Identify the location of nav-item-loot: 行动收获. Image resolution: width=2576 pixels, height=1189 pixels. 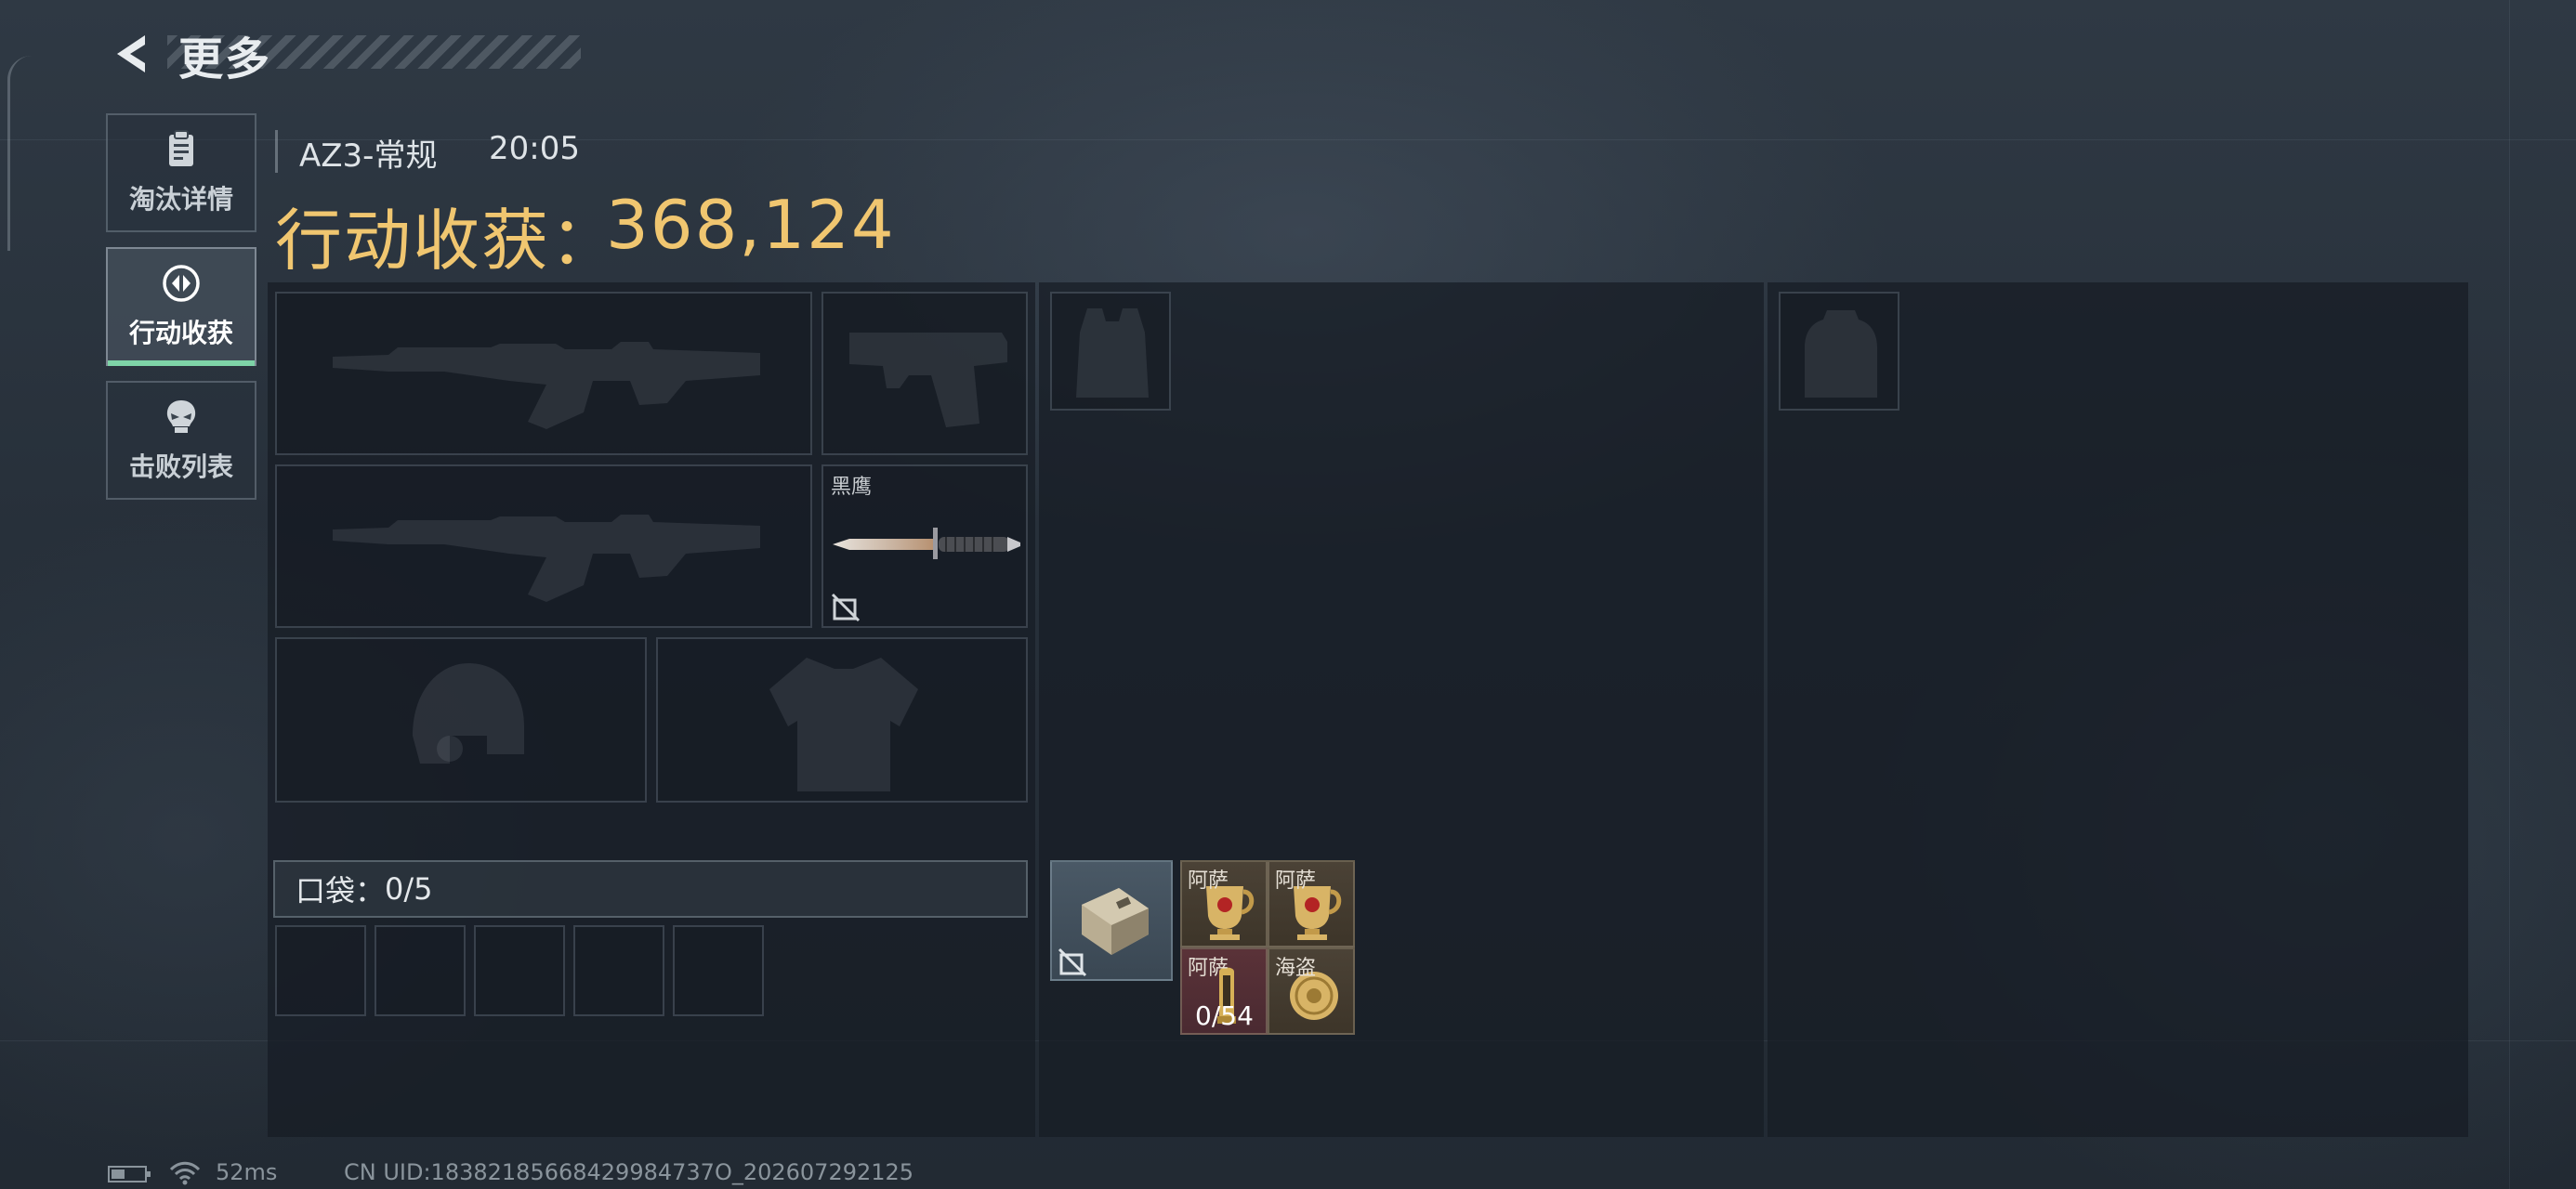
(181, 307).